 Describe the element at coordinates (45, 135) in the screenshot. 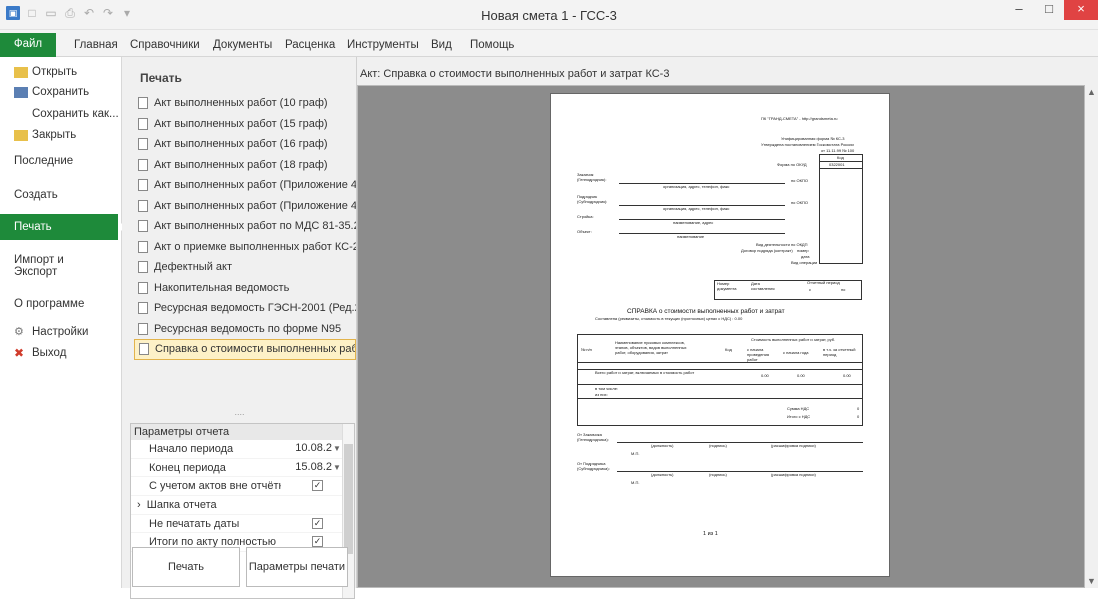

I see `nav-close: Закрыть` at that location.